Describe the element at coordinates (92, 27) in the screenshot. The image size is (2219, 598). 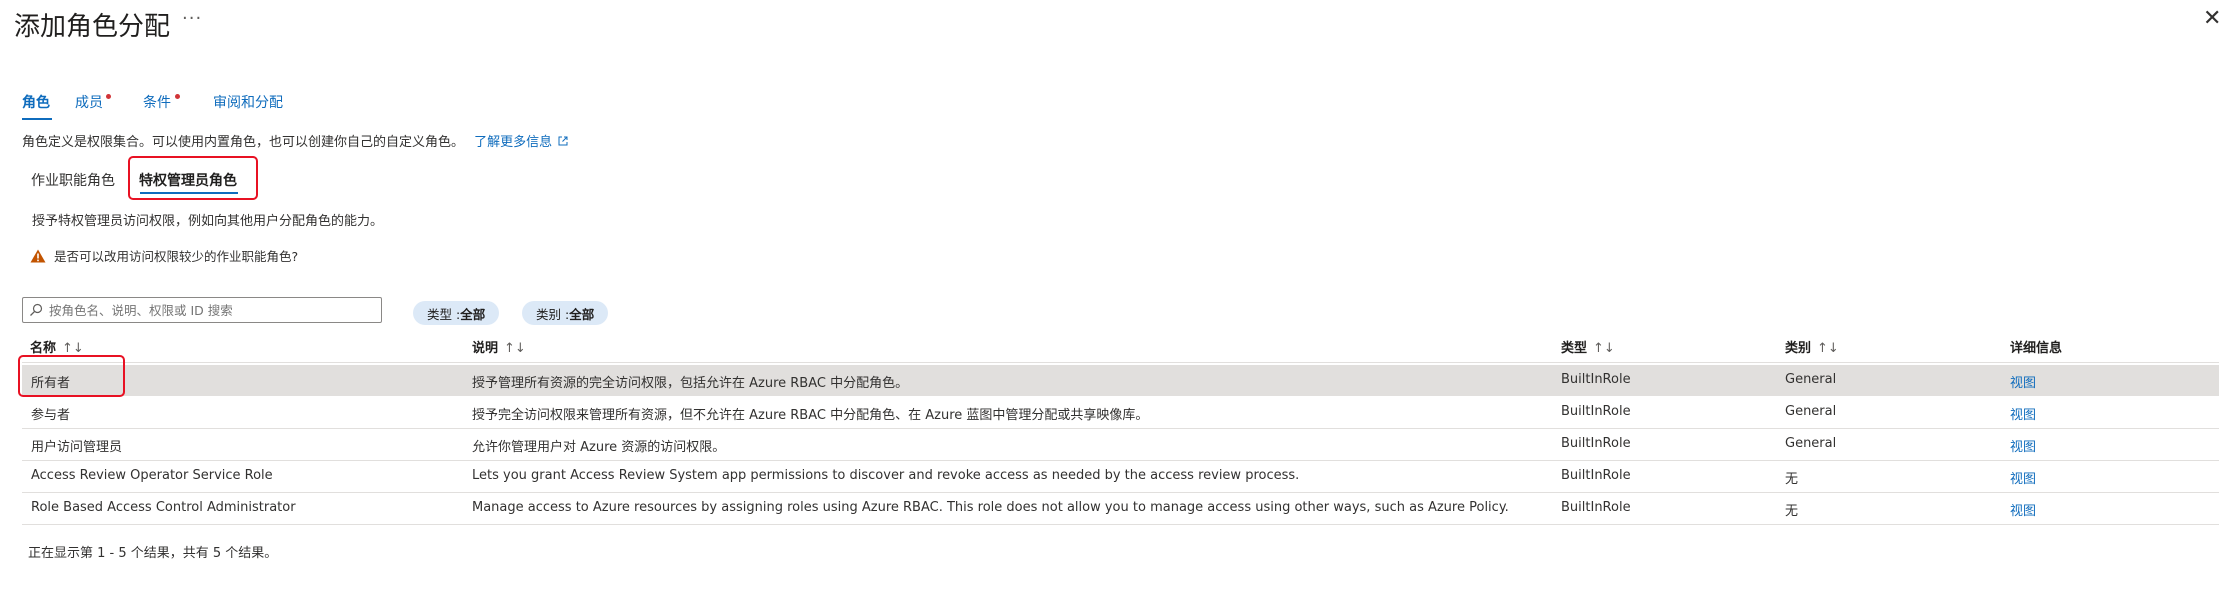
I see `page-title: 添加角色分配` at that location.